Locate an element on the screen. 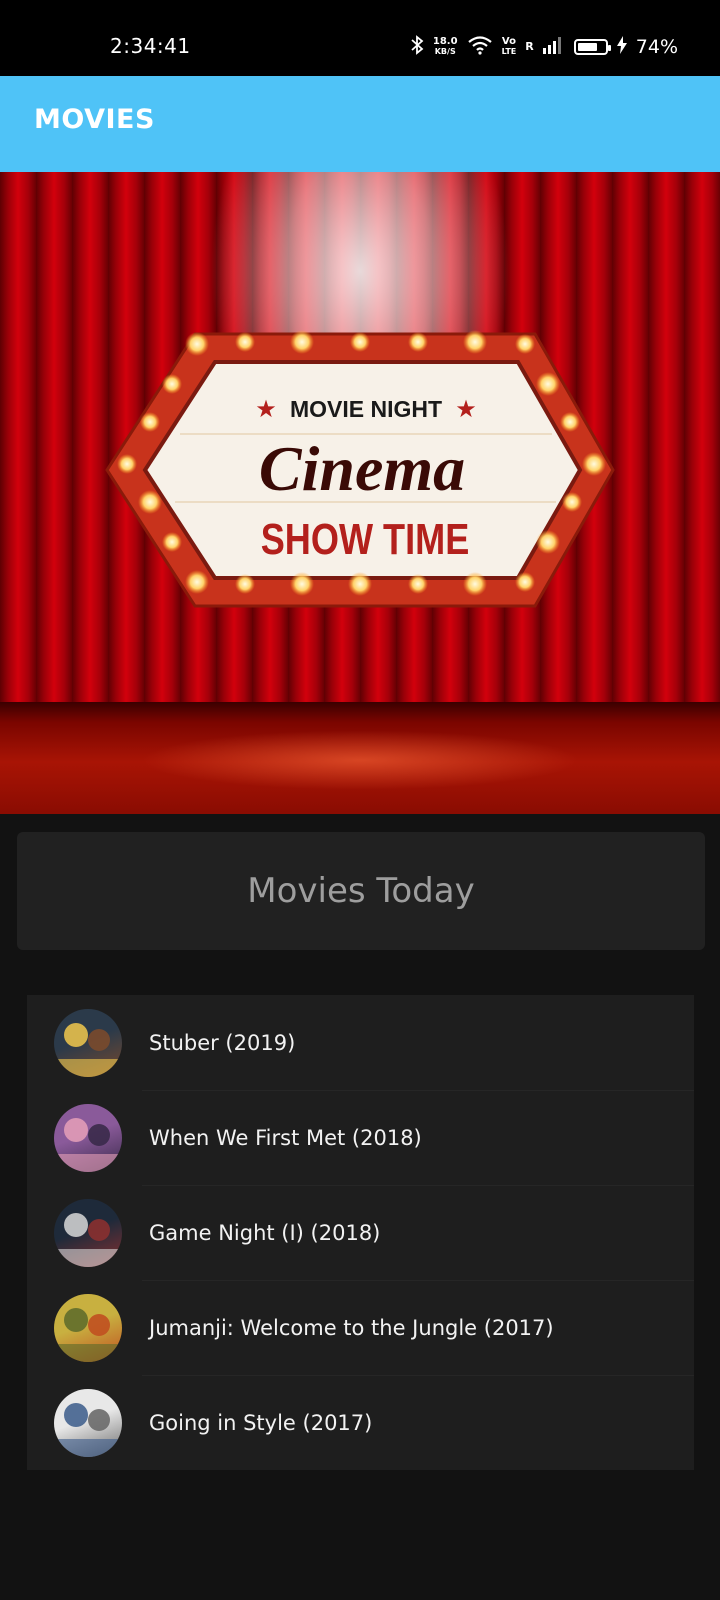  movie-title: When We First Met (2018) is located at coordinates (285, 1137).